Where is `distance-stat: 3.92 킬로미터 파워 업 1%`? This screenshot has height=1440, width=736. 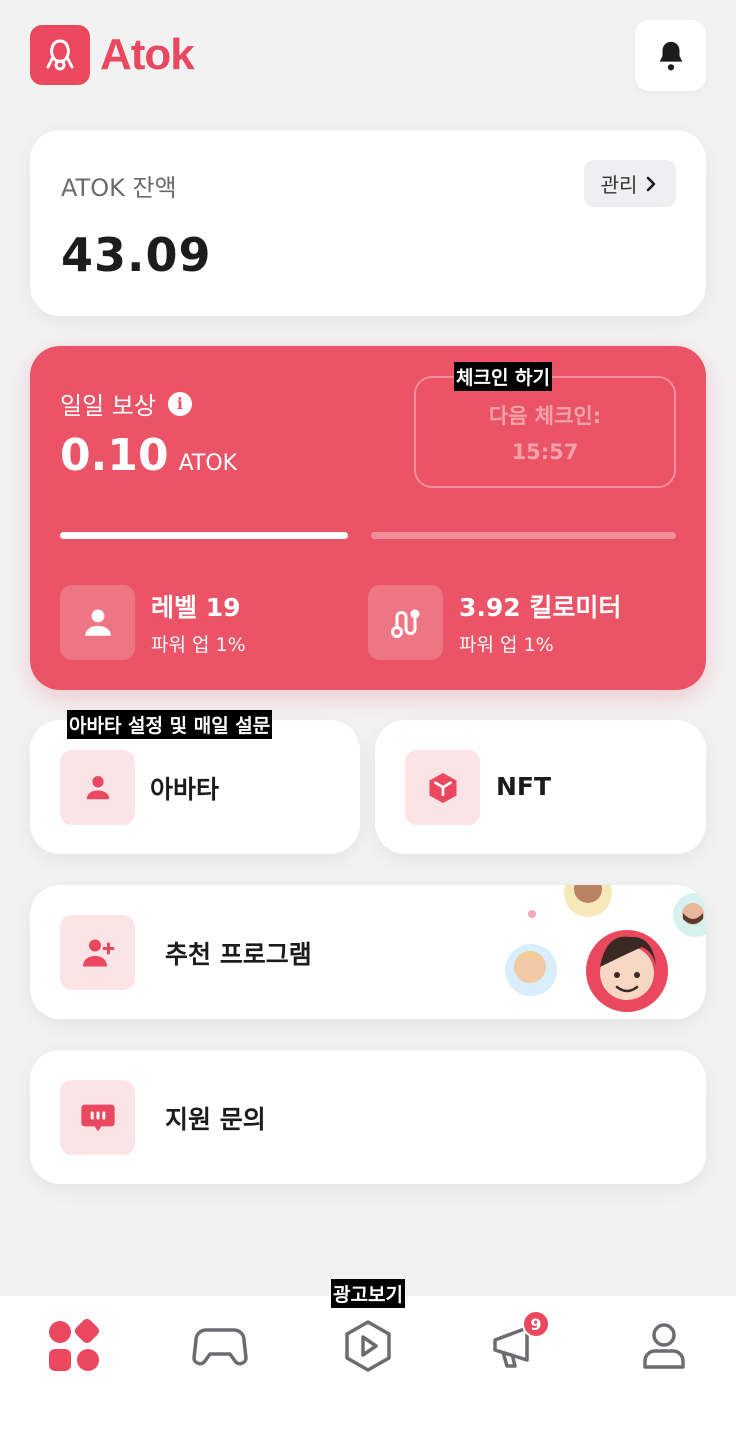 distance-stat: 3.92 킬로미터 파워 업 1% is located at coordinates (494, 622).